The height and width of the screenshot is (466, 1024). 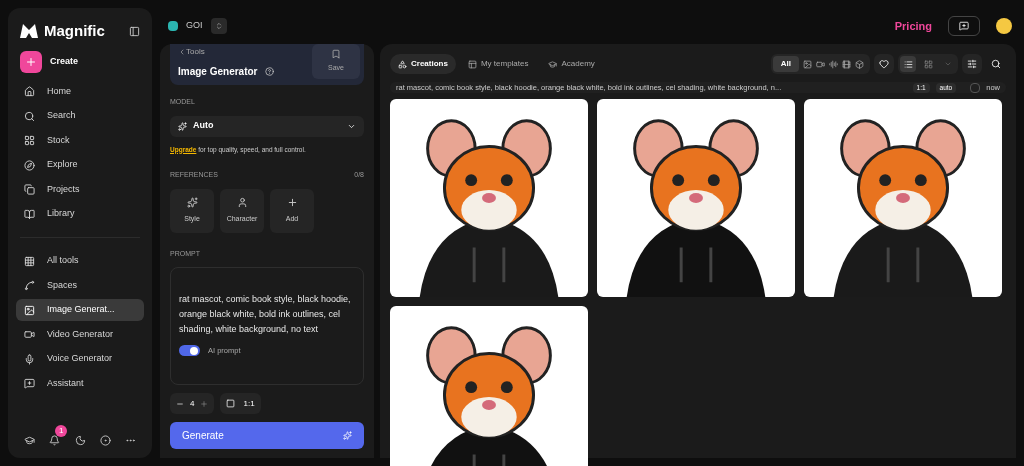 What do you see at coordinates (55, 440) in the screenshot?
I see `bell-icon` at bounding box center [55, 440].